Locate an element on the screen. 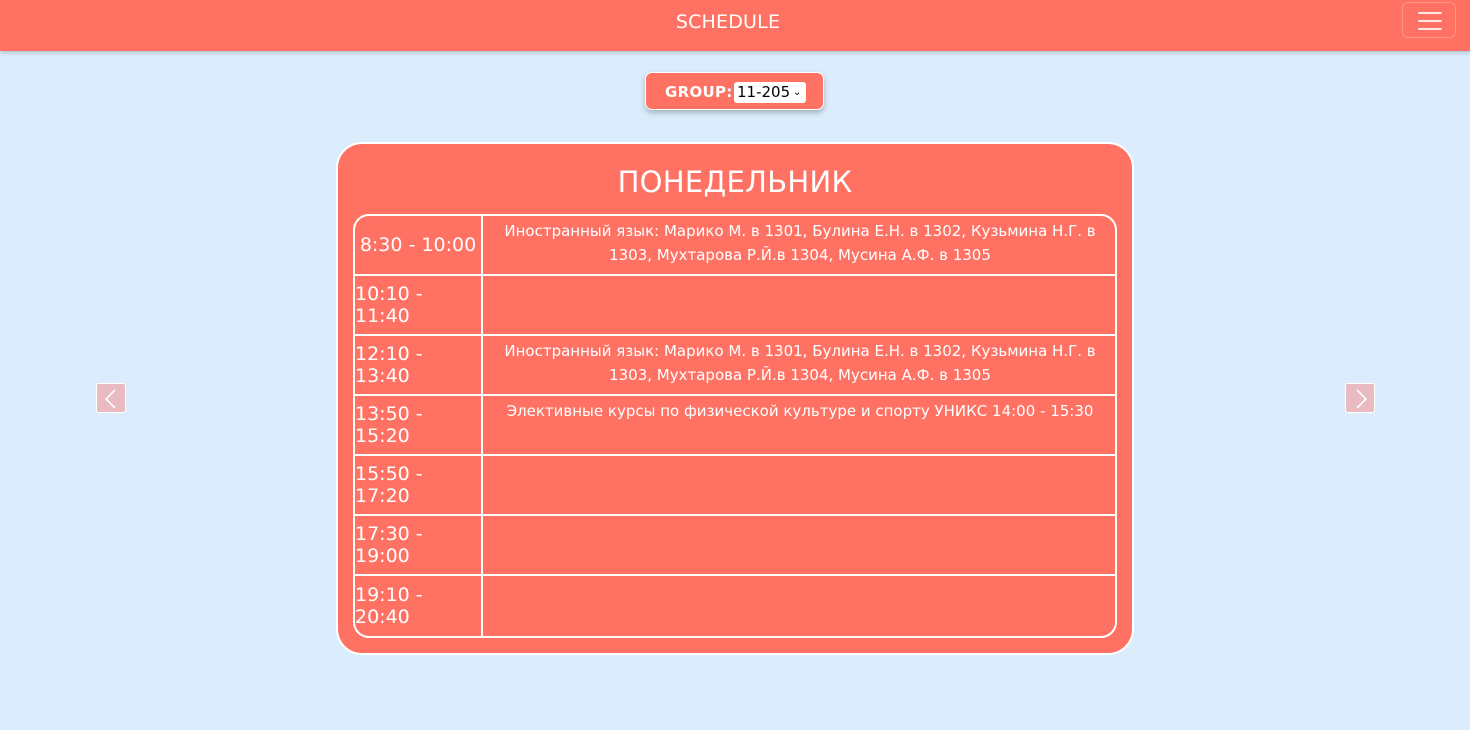 The image size is (1470, 730). top-navbar: SCHEDULE is located at coordinates (735, 25).